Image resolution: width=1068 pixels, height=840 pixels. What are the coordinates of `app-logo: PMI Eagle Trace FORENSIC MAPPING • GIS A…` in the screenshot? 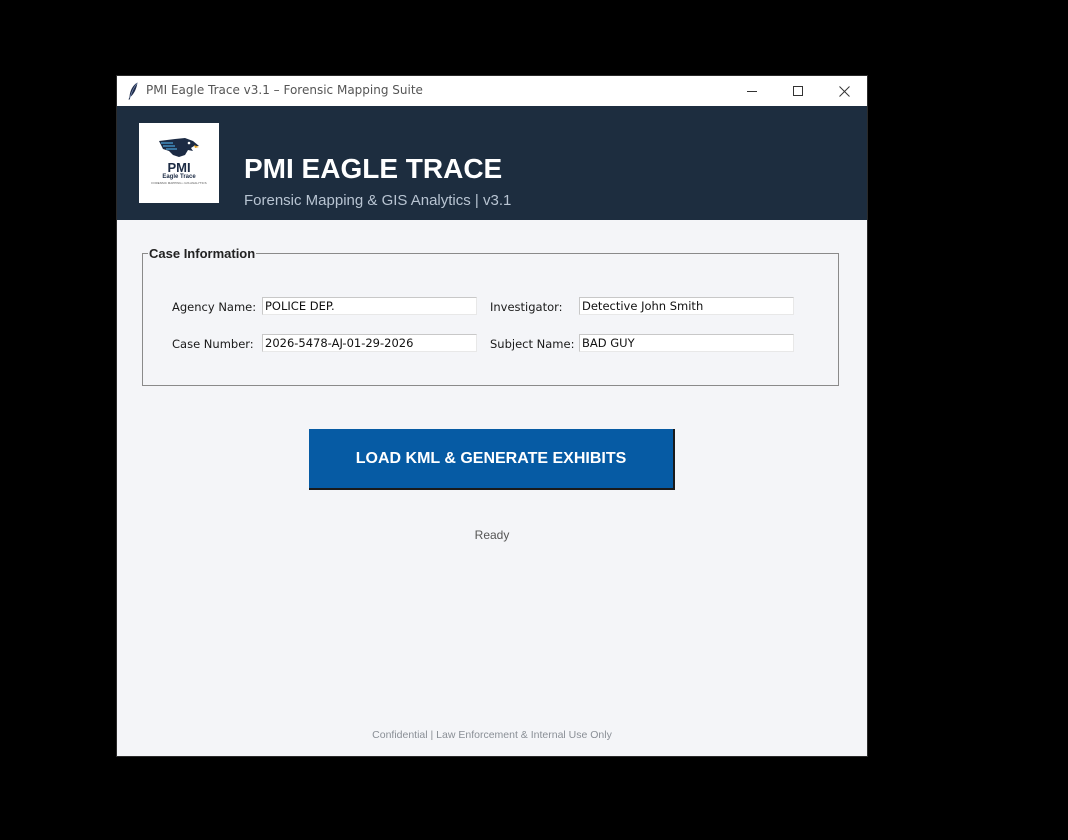 It's located at (179, 163).